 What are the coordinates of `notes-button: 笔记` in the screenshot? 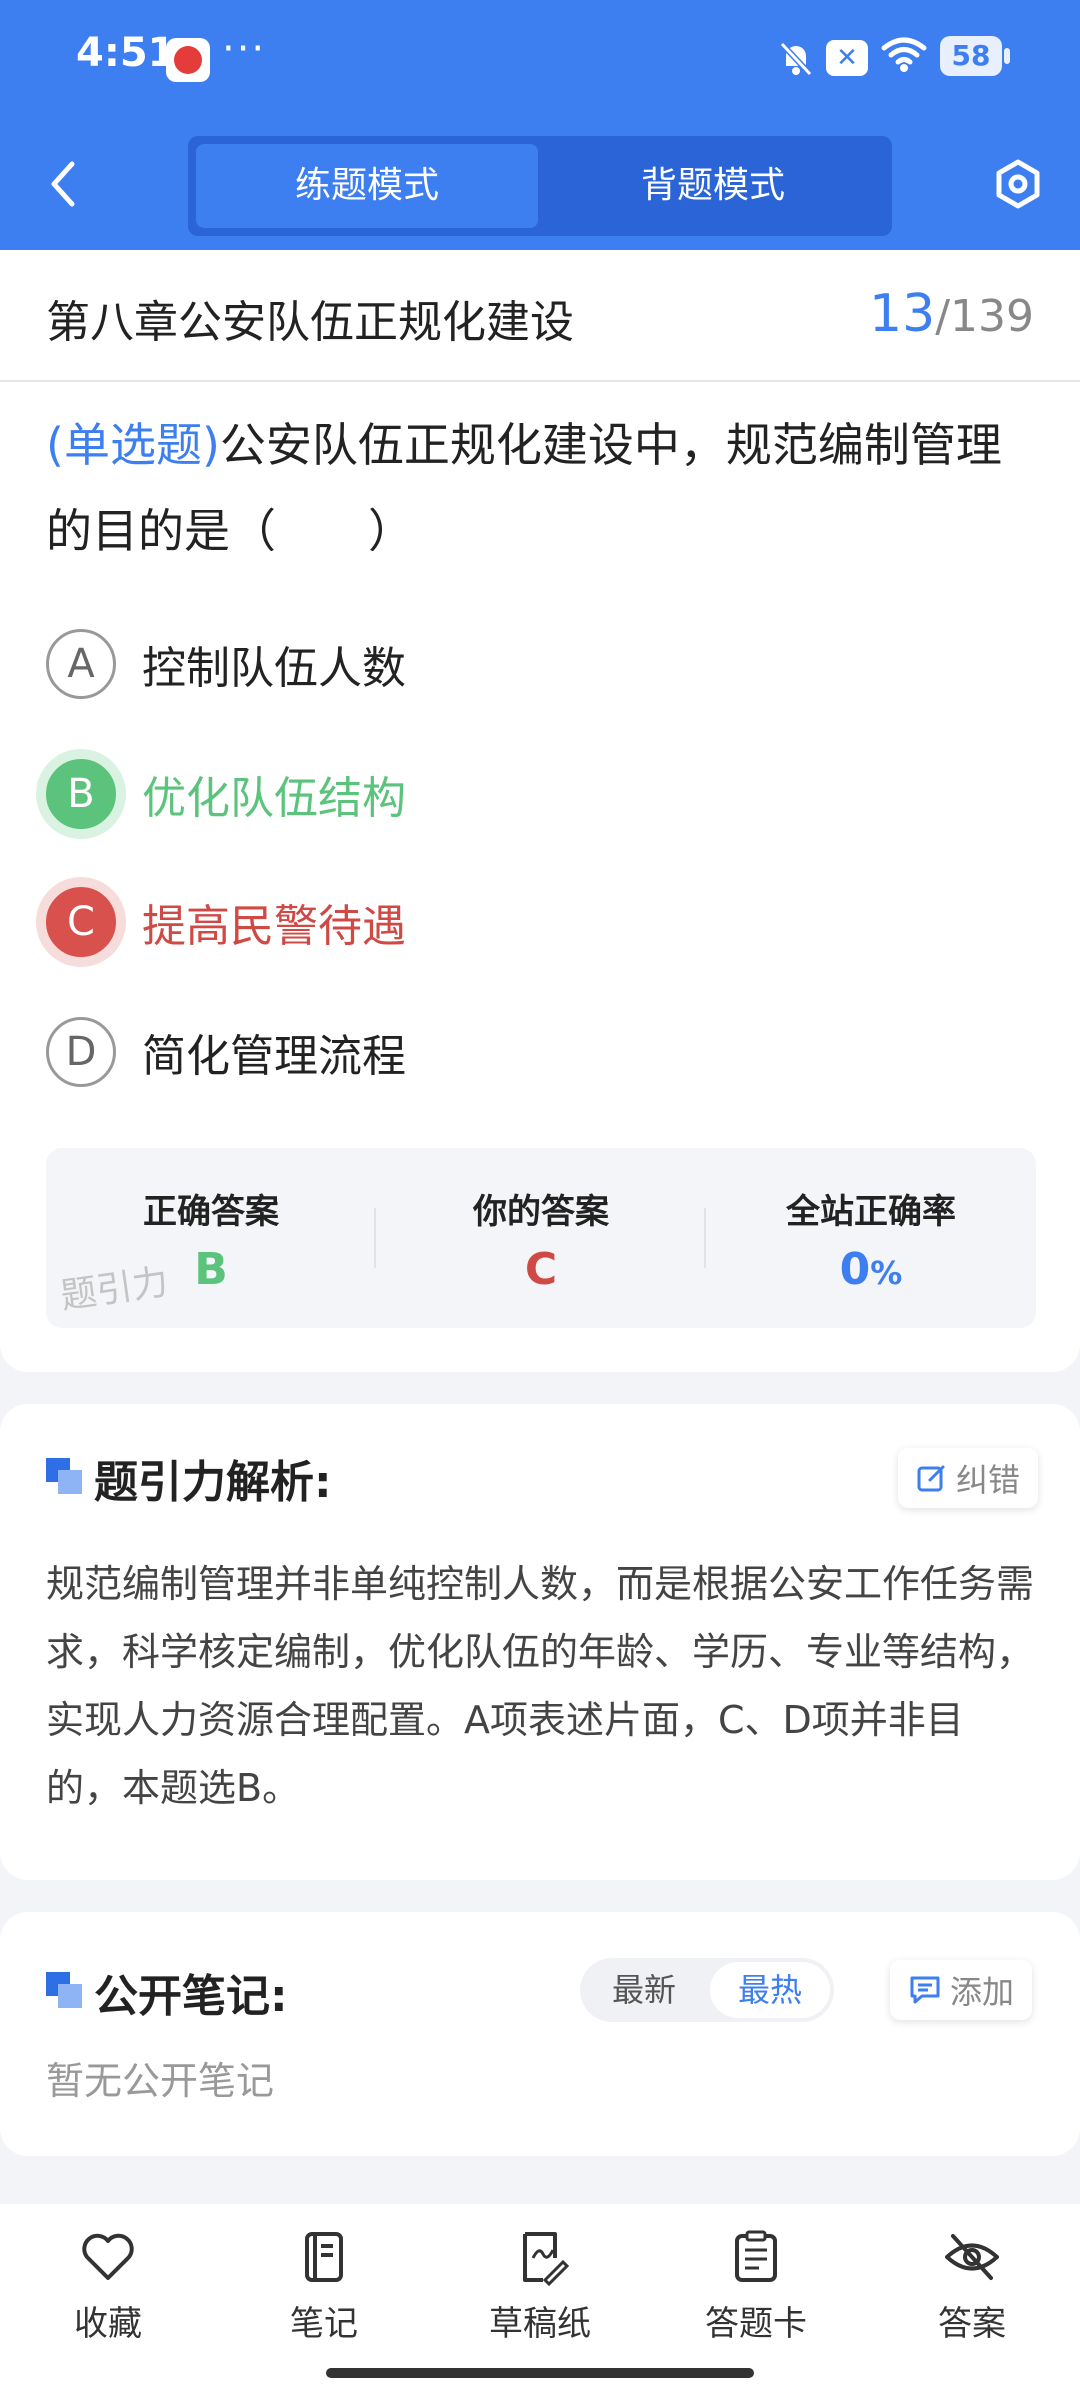 It's located at (324, 2293).